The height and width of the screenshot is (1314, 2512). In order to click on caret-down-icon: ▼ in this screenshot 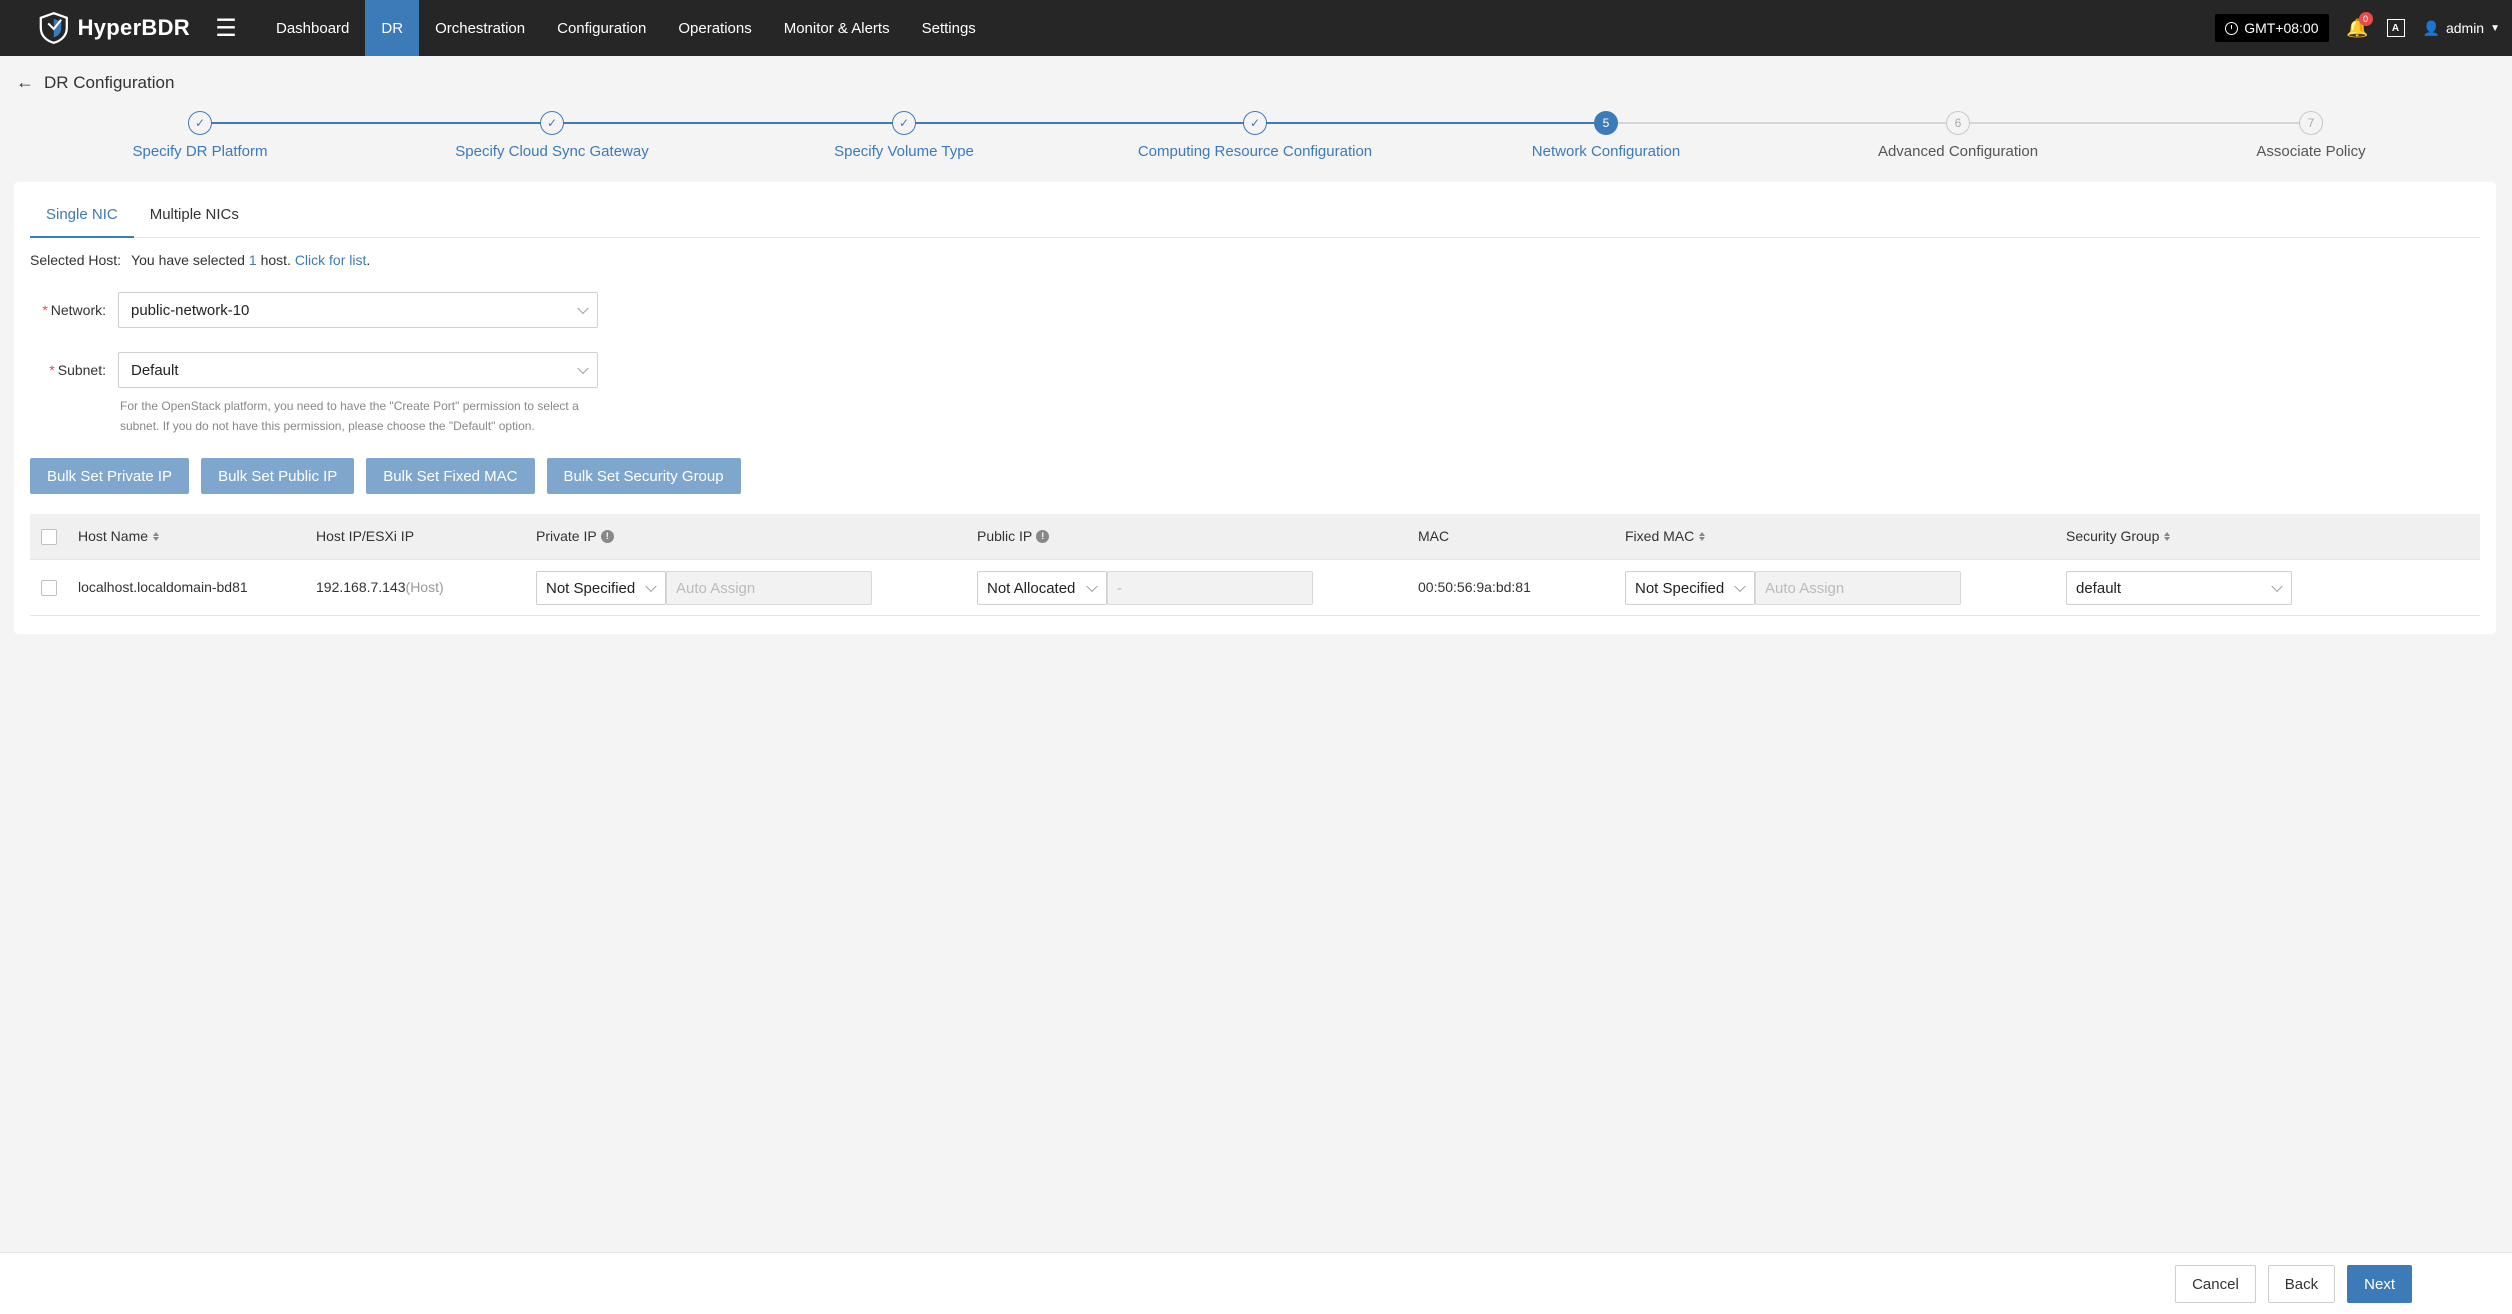, I will do `click(2495, 28)`.